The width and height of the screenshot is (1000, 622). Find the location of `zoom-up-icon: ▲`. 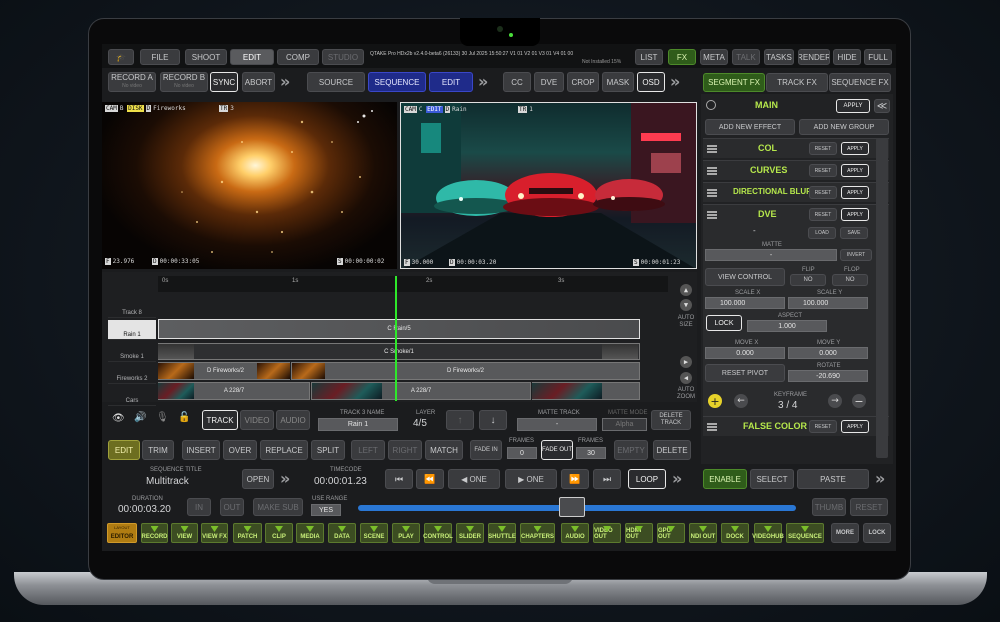

zoom-up-icon: ▲ is located at coordinates (686, 290).